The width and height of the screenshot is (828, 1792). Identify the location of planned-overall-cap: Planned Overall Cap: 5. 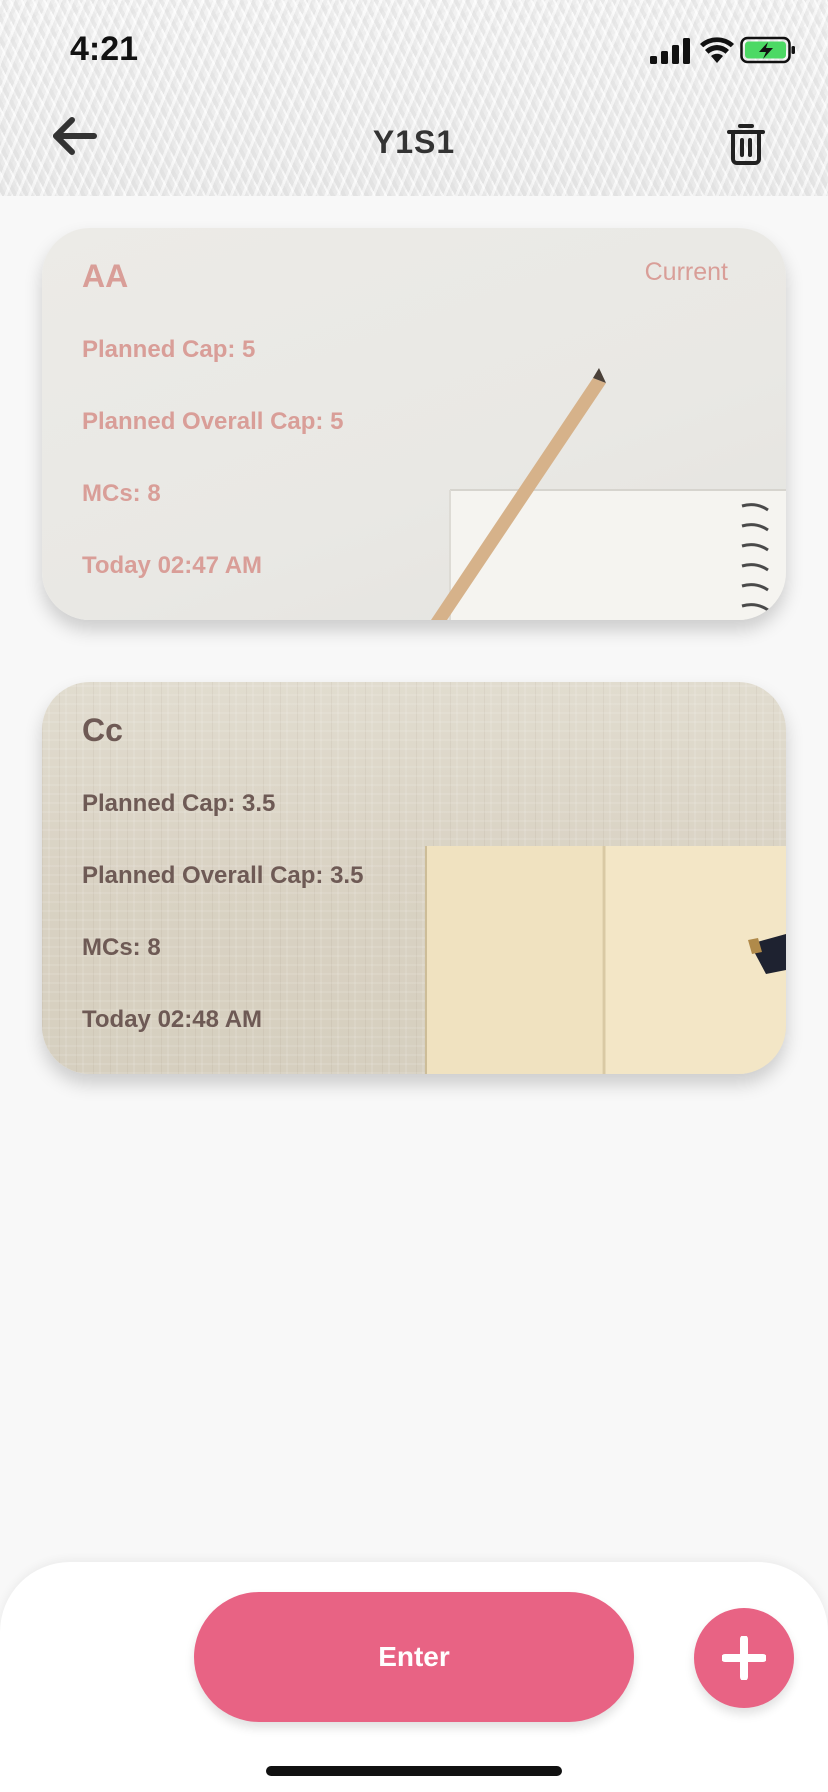
(213, 421).